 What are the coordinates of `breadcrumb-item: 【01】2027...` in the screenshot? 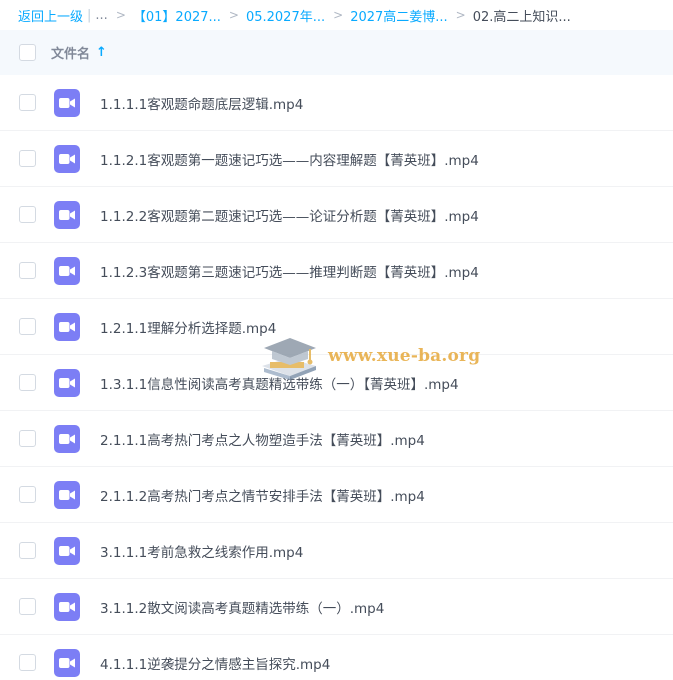 It's located at (177, 15).